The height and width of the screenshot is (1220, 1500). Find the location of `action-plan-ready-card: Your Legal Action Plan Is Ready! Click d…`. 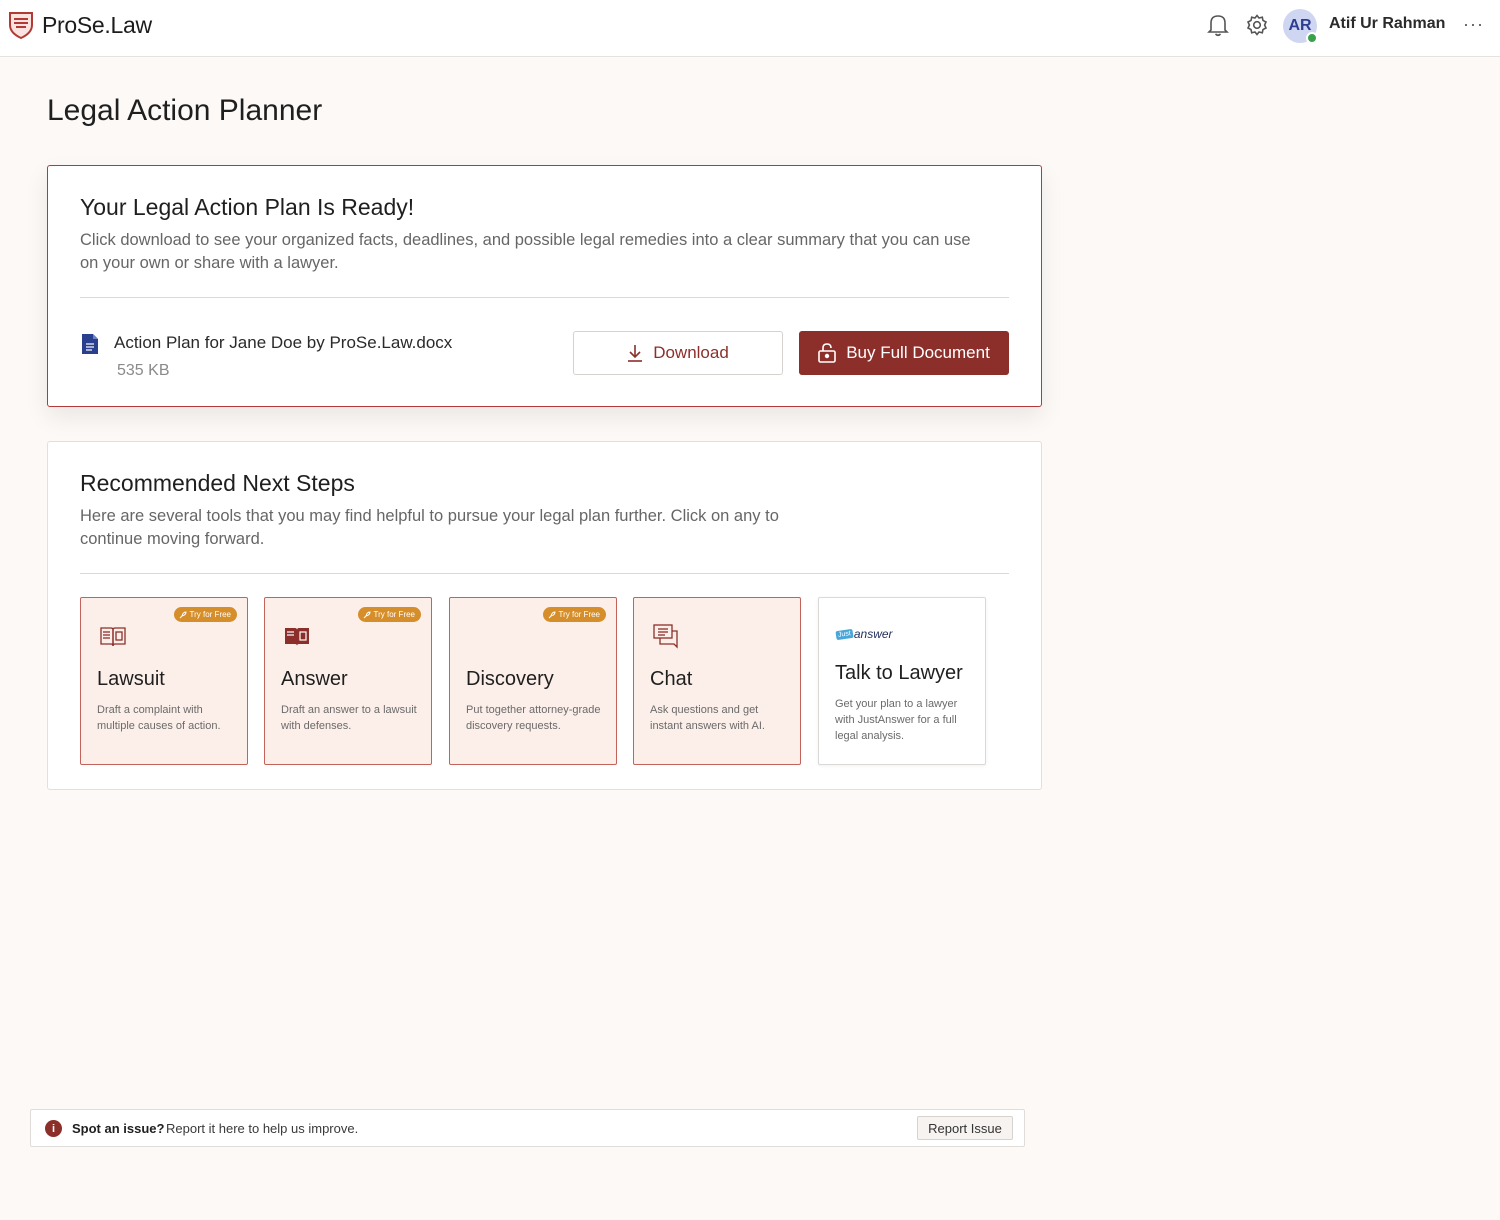

action-plan-ready-card: Your Legal Action Plan Is Ready! Click d… is located at coordinates (544, 286).